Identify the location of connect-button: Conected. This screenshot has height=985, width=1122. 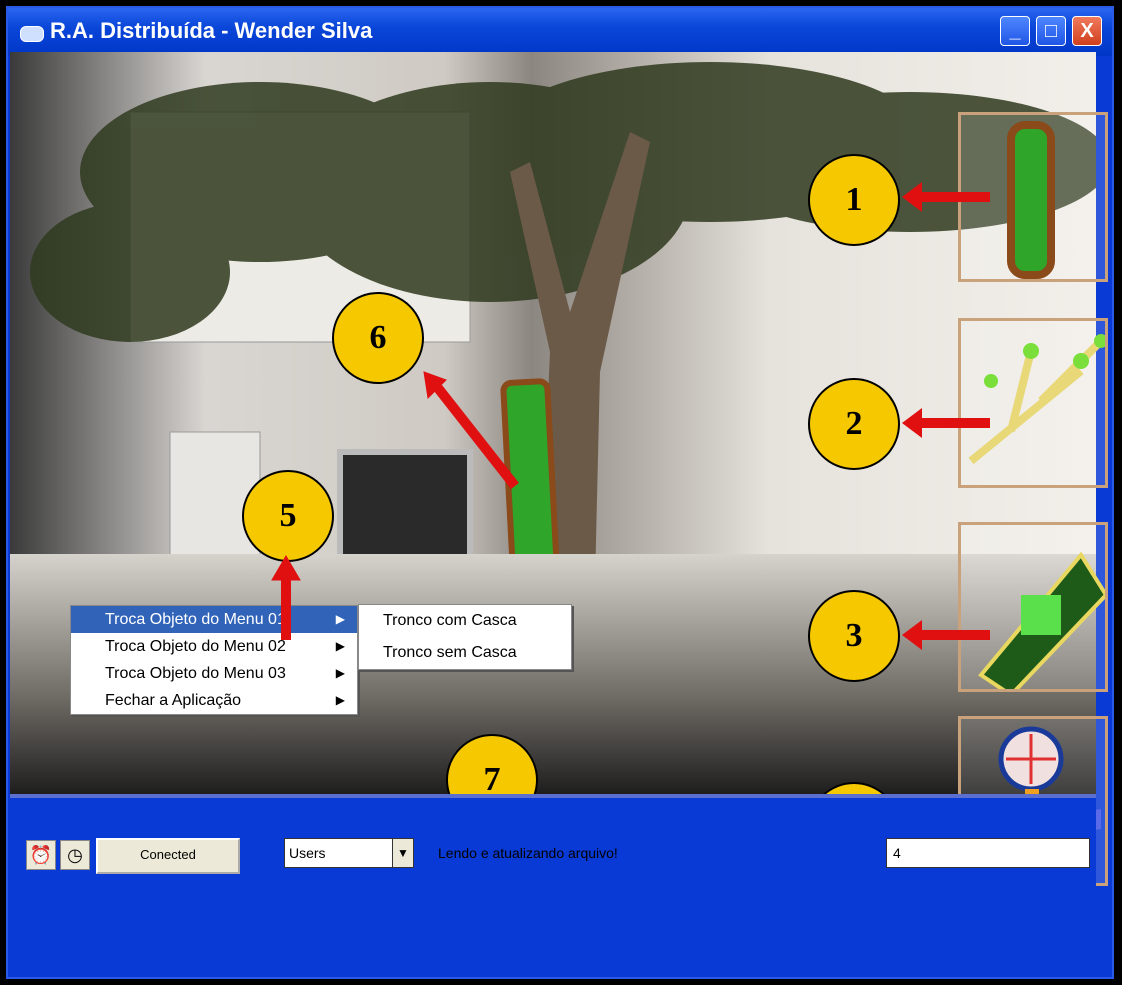
(168, 856).